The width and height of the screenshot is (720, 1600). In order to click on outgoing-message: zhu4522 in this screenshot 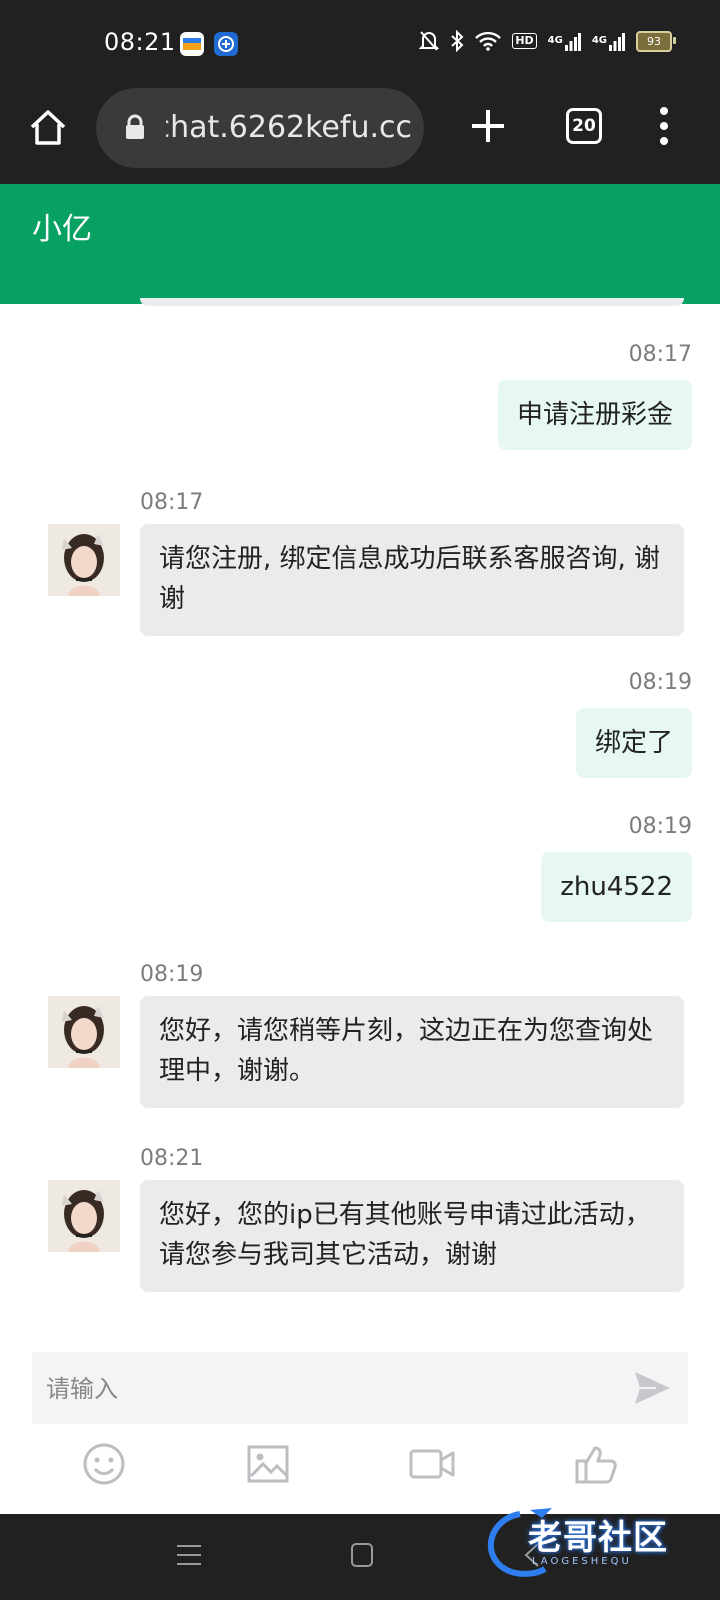, I will do `click(616, 887)`.